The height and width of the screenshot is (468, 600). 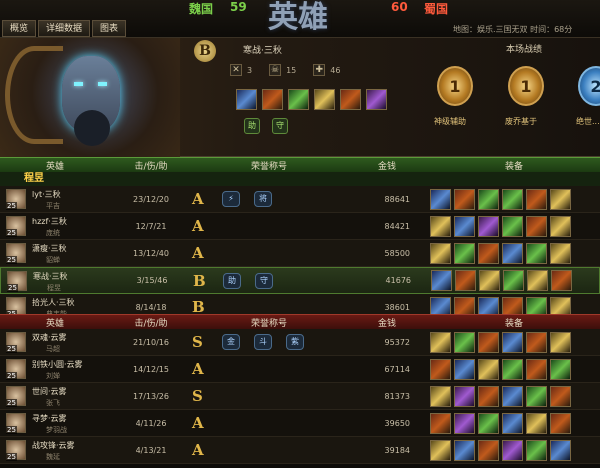 I want to click on table-row: 25 lyt·三秋 平吉 23/12/20 A ⚡ 将 88641, so click(x=300, y=199).